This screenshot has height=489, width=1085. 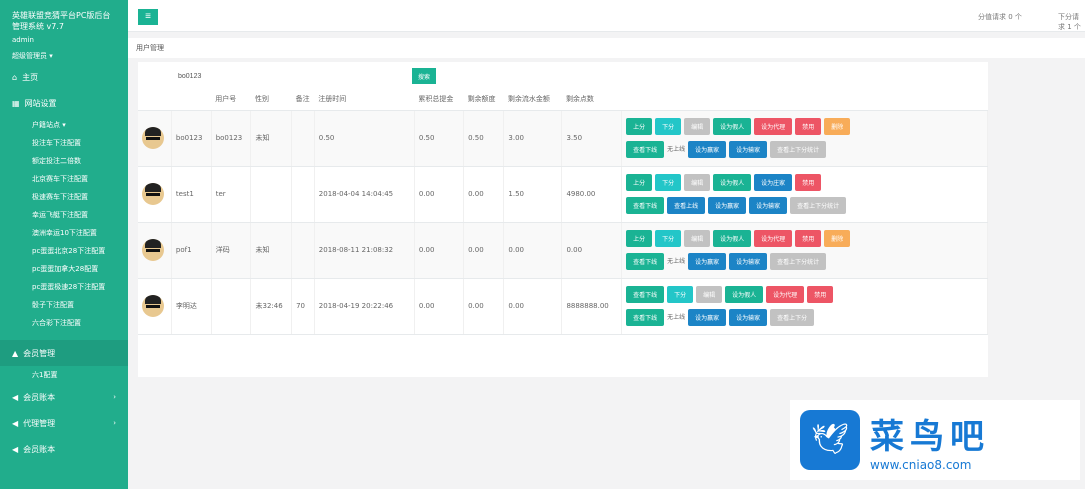 I want to click on cell-reg: 2018-08-11 21:08:32, so click(x=364, y=250).